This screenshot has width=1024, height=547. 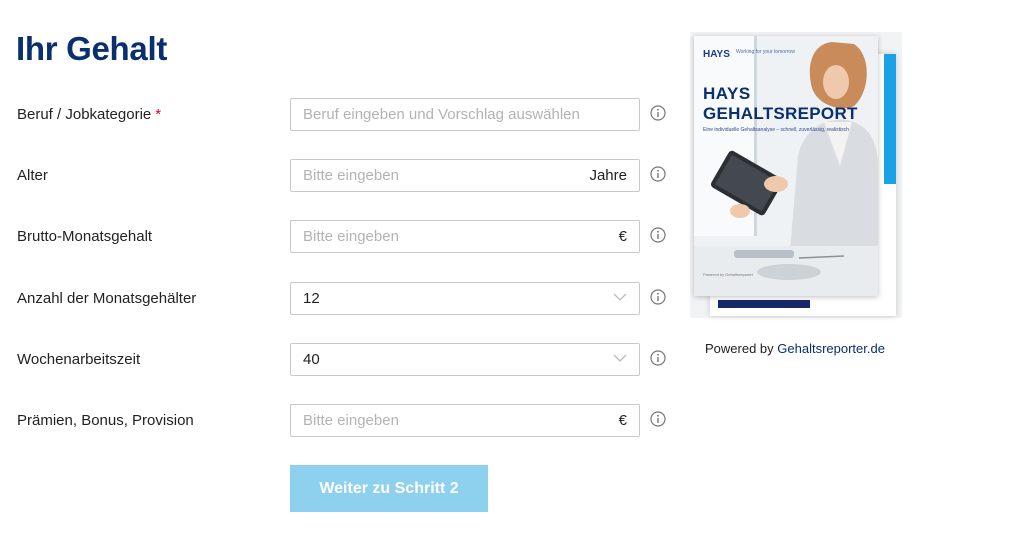 I want to click on form-row-brutto: Brutto-Monatsgehalt €, so click(x=340, y=237).